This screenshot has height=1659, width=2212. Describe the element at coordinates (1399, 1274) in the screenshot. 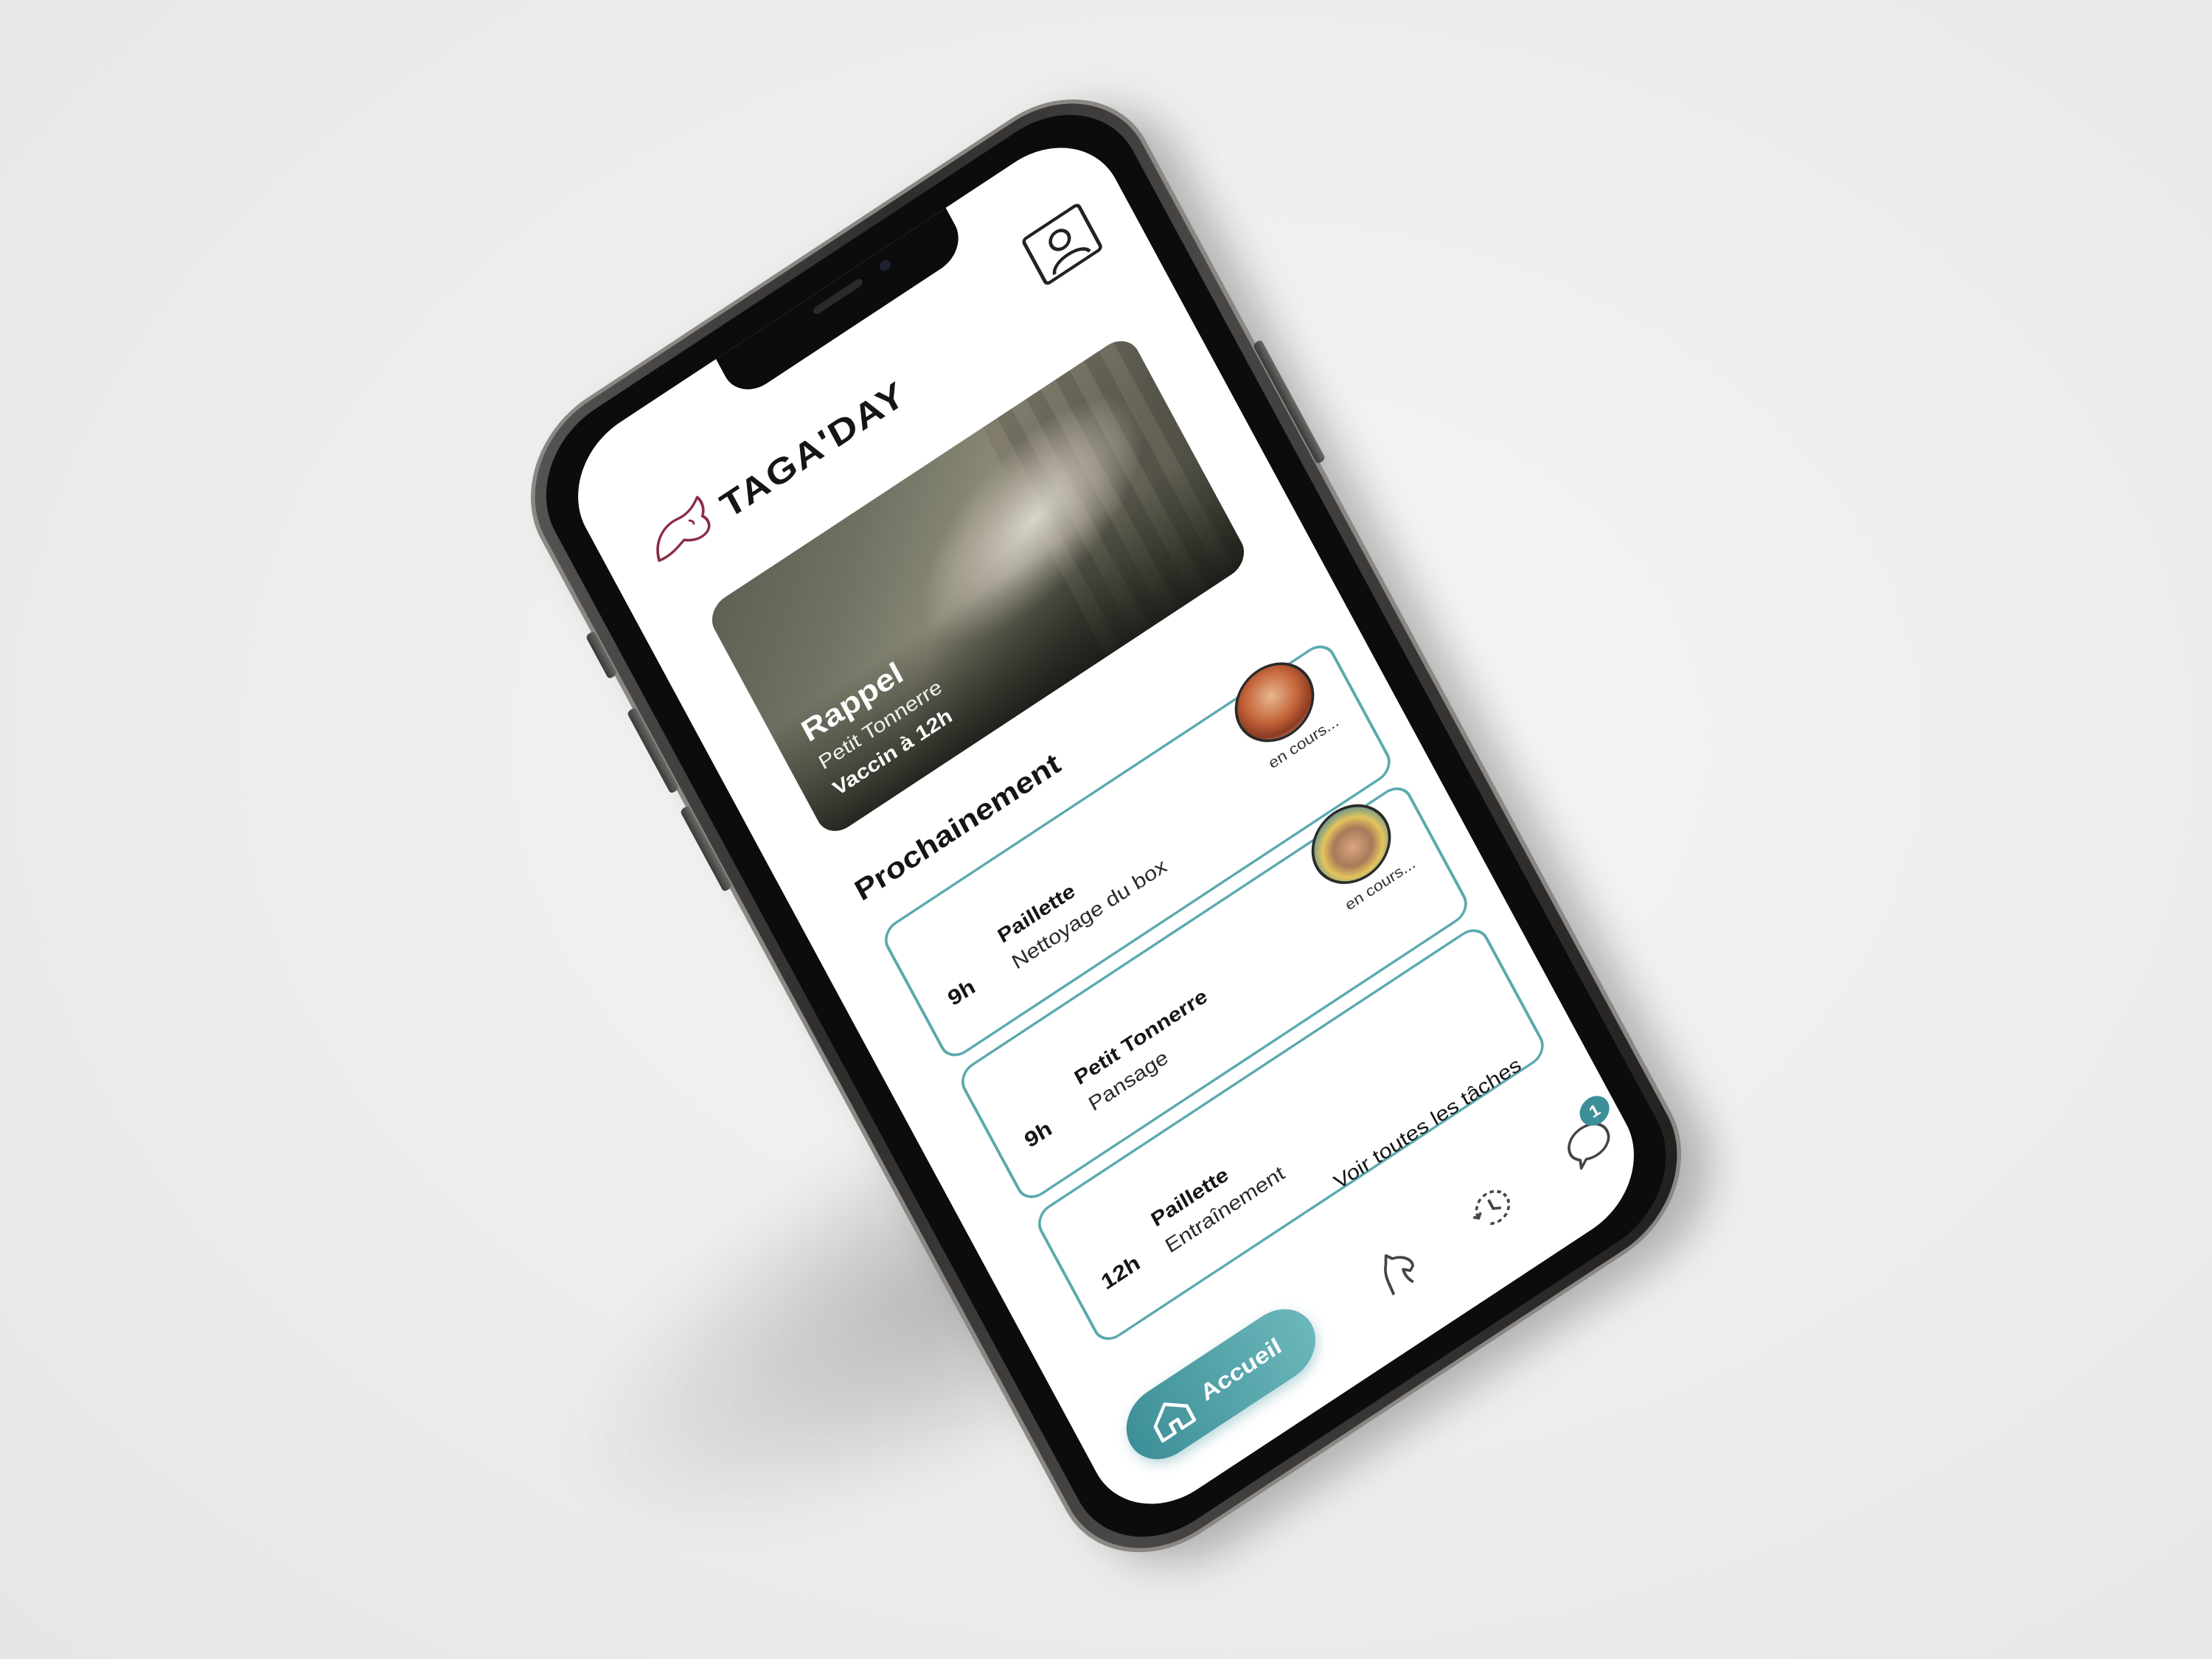

I see `horse-head-icon` at that location.